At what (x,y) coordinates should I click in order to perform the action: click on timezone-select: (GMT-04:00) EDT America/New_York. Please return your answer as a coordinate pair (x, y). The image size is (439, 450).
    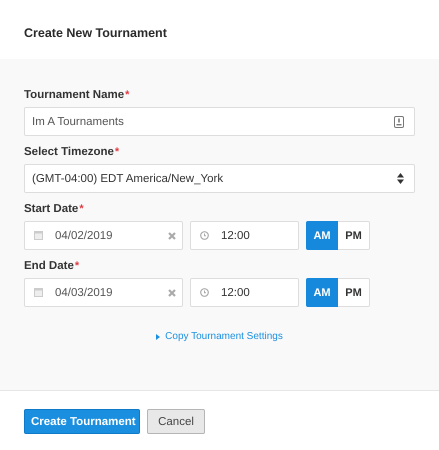
    Looking at the image, I should click on (219, 178).